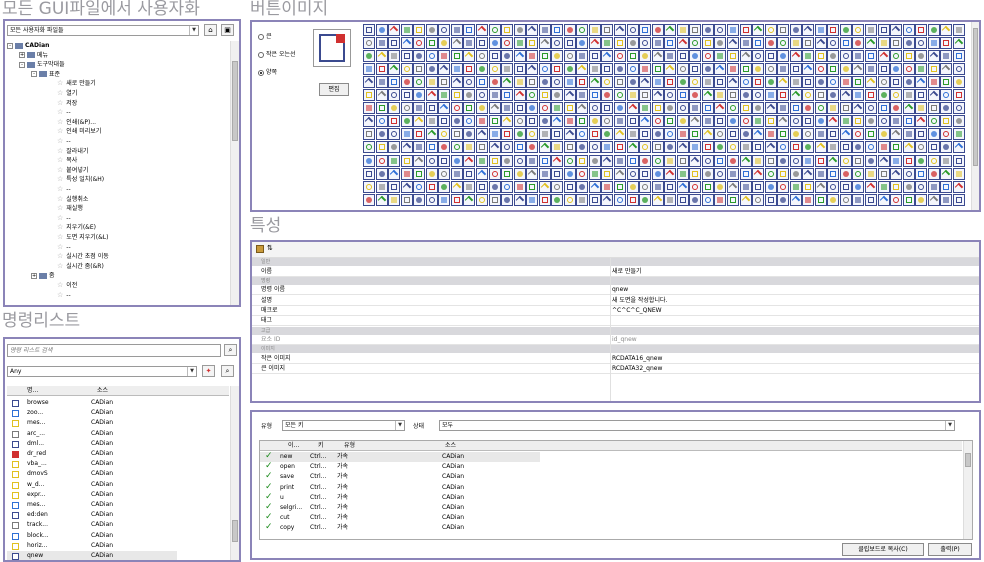  What do you see at coordinates (615, 359) in the screenshot?
I see `property-row: 작은 이미지 RCDATA16_qnew` at bounding box center [615, 359].